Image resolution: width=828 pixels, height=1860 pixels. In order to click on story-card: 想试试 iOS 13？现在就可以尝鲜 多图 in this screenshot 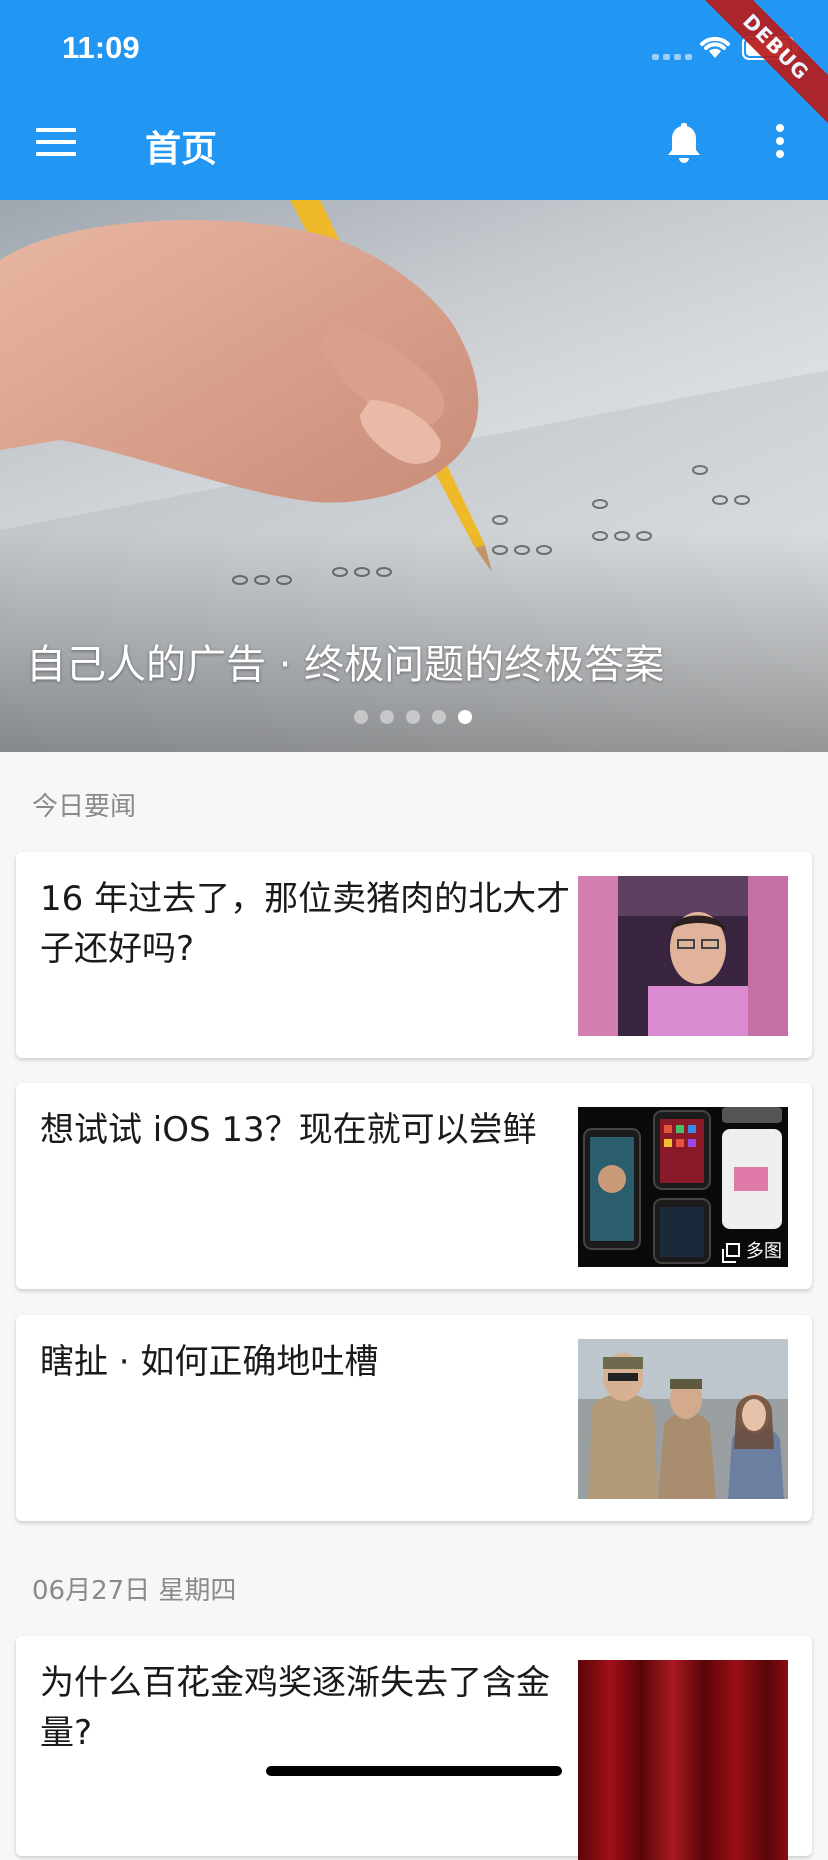, I will do `click(414, 1186)`.